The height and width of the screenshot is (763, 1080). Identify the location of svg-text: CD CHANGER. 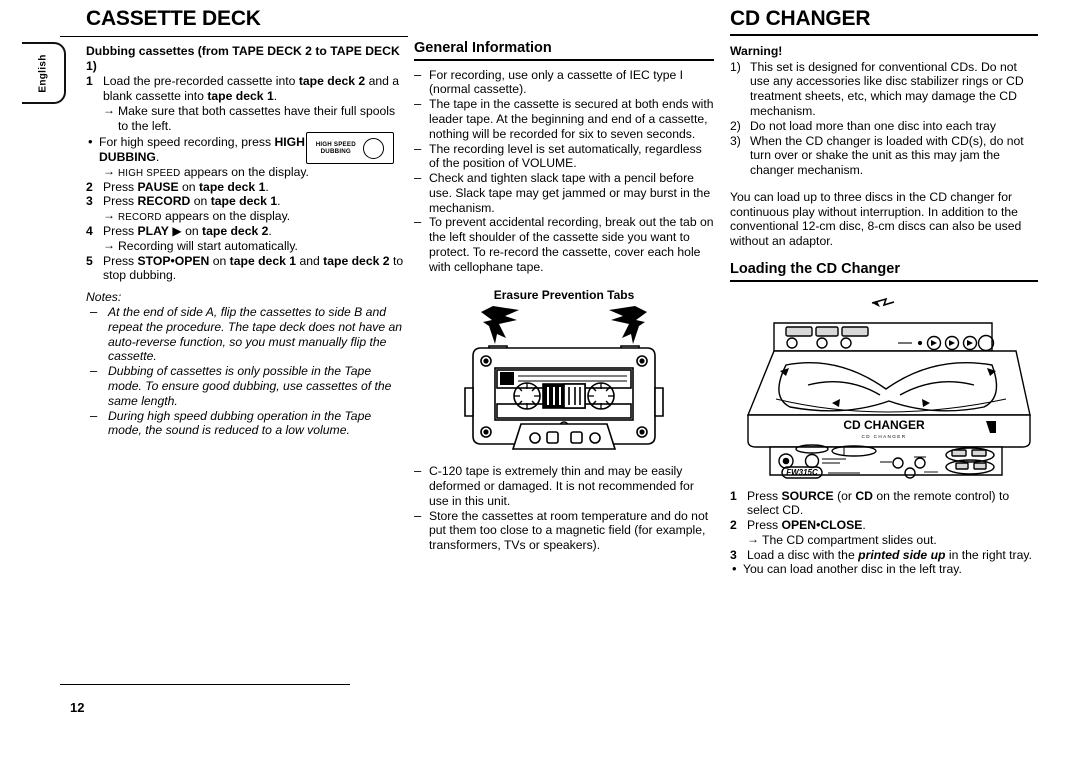
(884, 436).